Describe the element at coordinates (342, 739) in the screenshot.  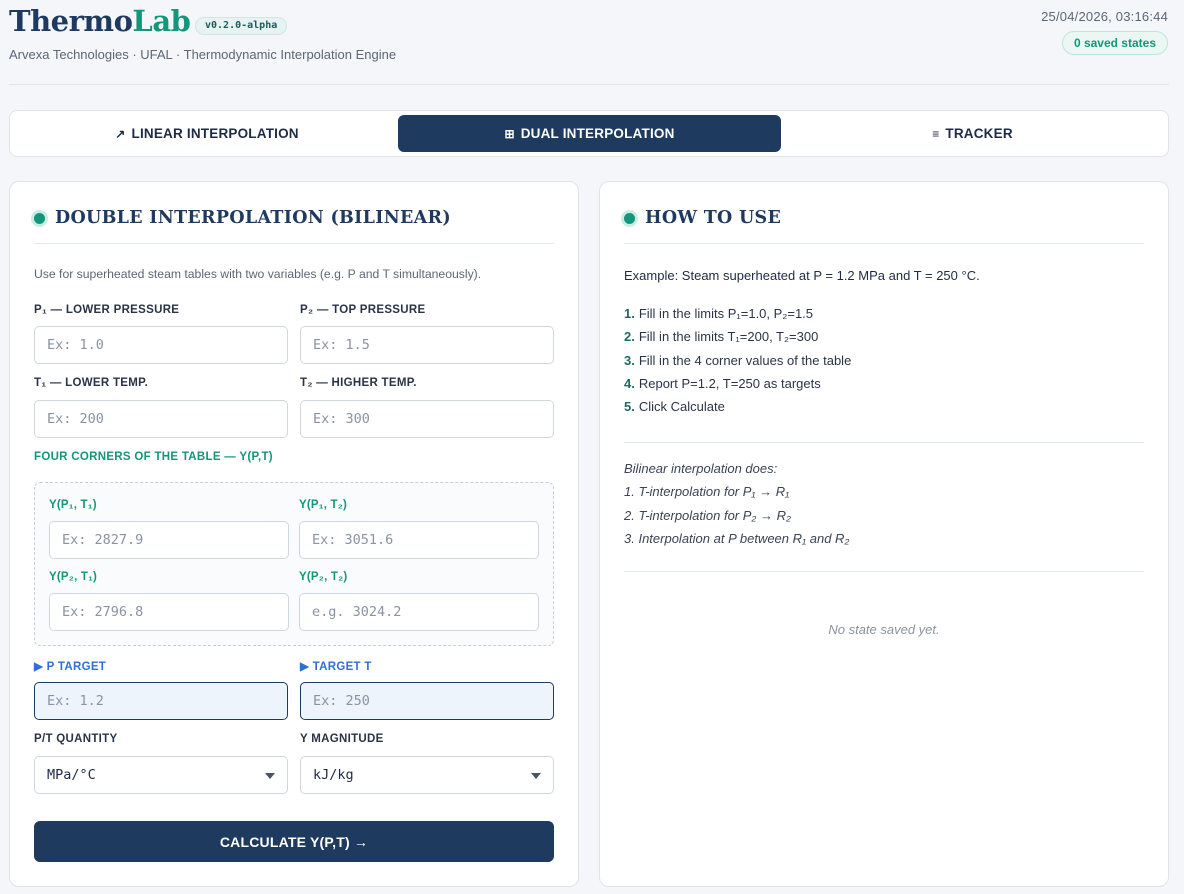
I see `y-magnitude-label: Y MAGNITUDE` at that location.